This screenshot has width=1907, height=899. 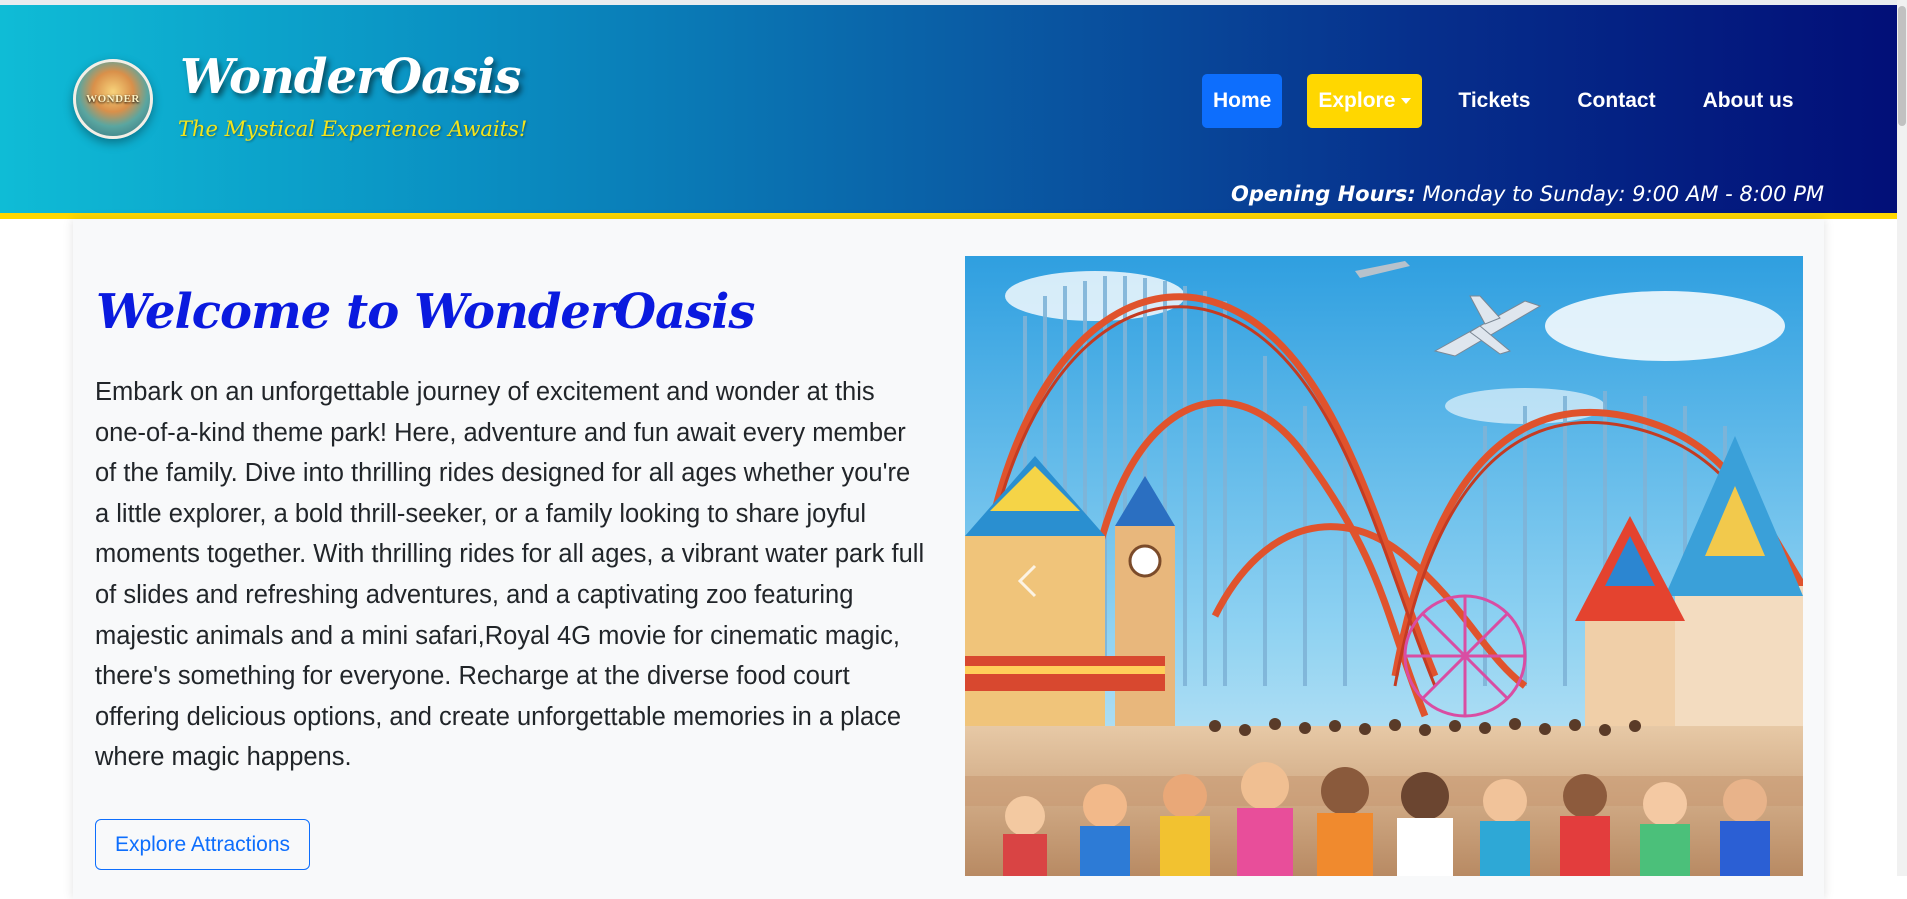 I want to click on nav-contact: Contact, so click(x=1616, y=101).